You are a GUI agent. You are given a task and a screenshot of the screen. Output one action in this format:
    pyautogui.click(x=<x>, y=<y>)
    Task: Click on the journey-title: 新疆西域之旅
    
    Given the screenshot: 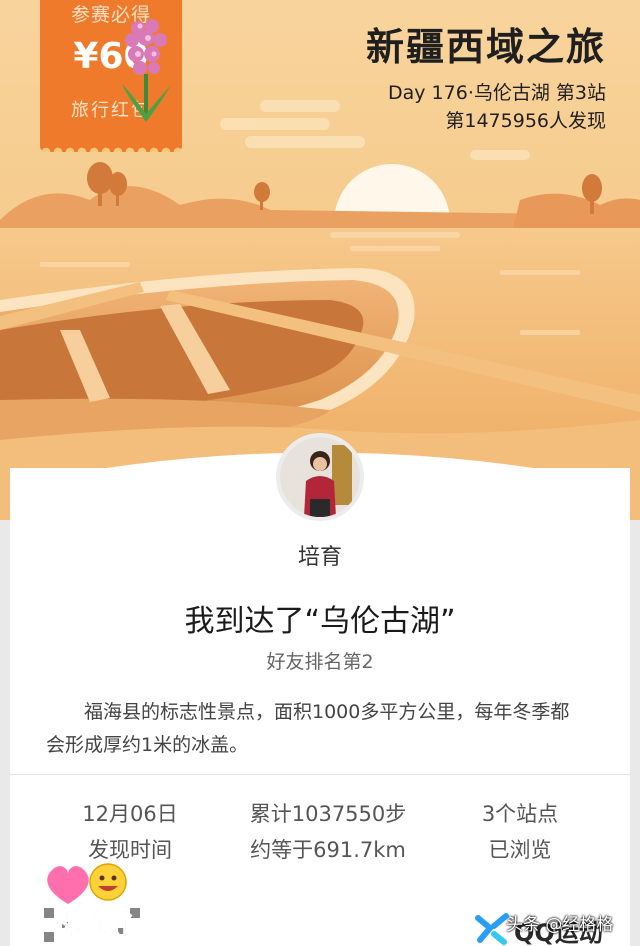 What is the action you would take?
    pyautogui.click(x=485, y=47)
    